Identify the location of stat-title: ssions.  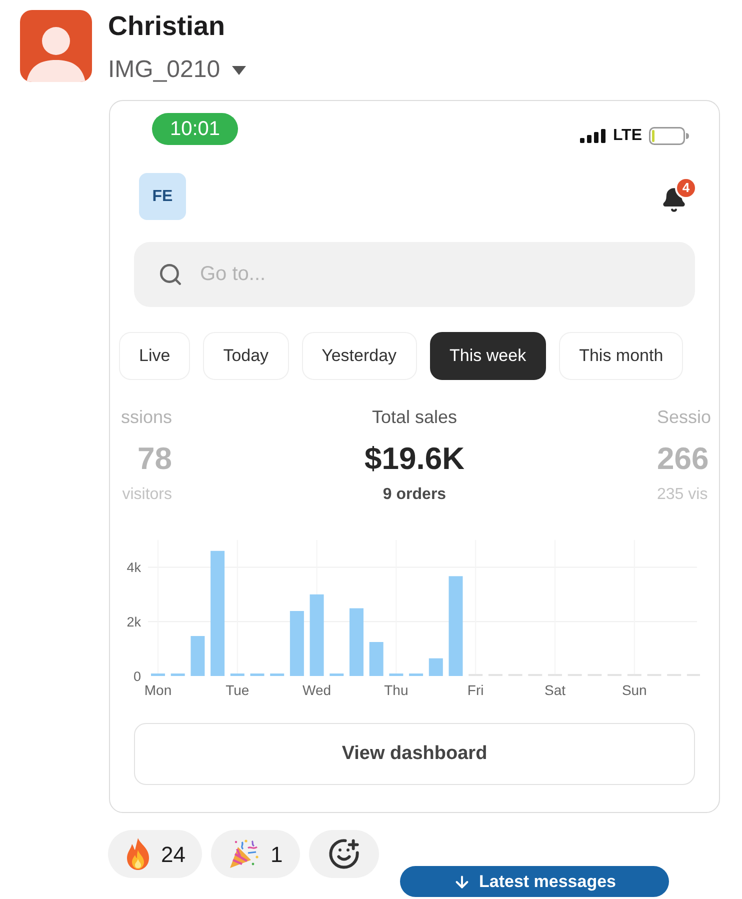
(146, 417).